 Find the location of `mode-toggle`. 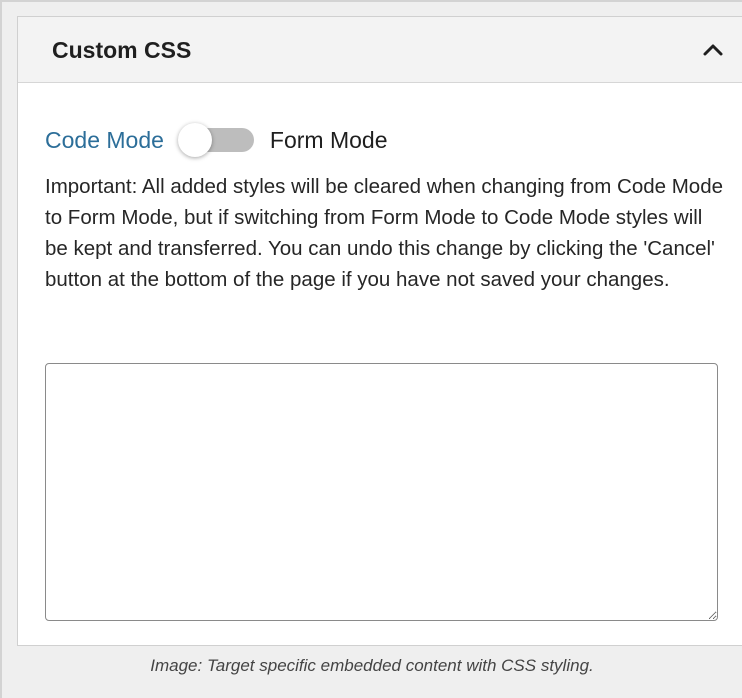

mode-toggle is located at coordinates (217, 140).